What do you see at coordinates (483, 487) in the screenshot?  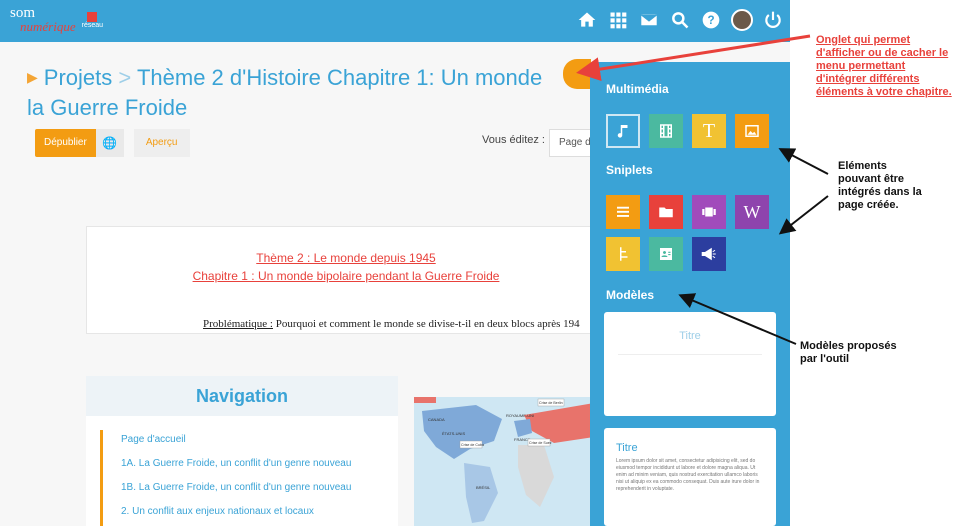 I see `map-label-brazil: BRÉSIL` at bounding box center [483, 487].